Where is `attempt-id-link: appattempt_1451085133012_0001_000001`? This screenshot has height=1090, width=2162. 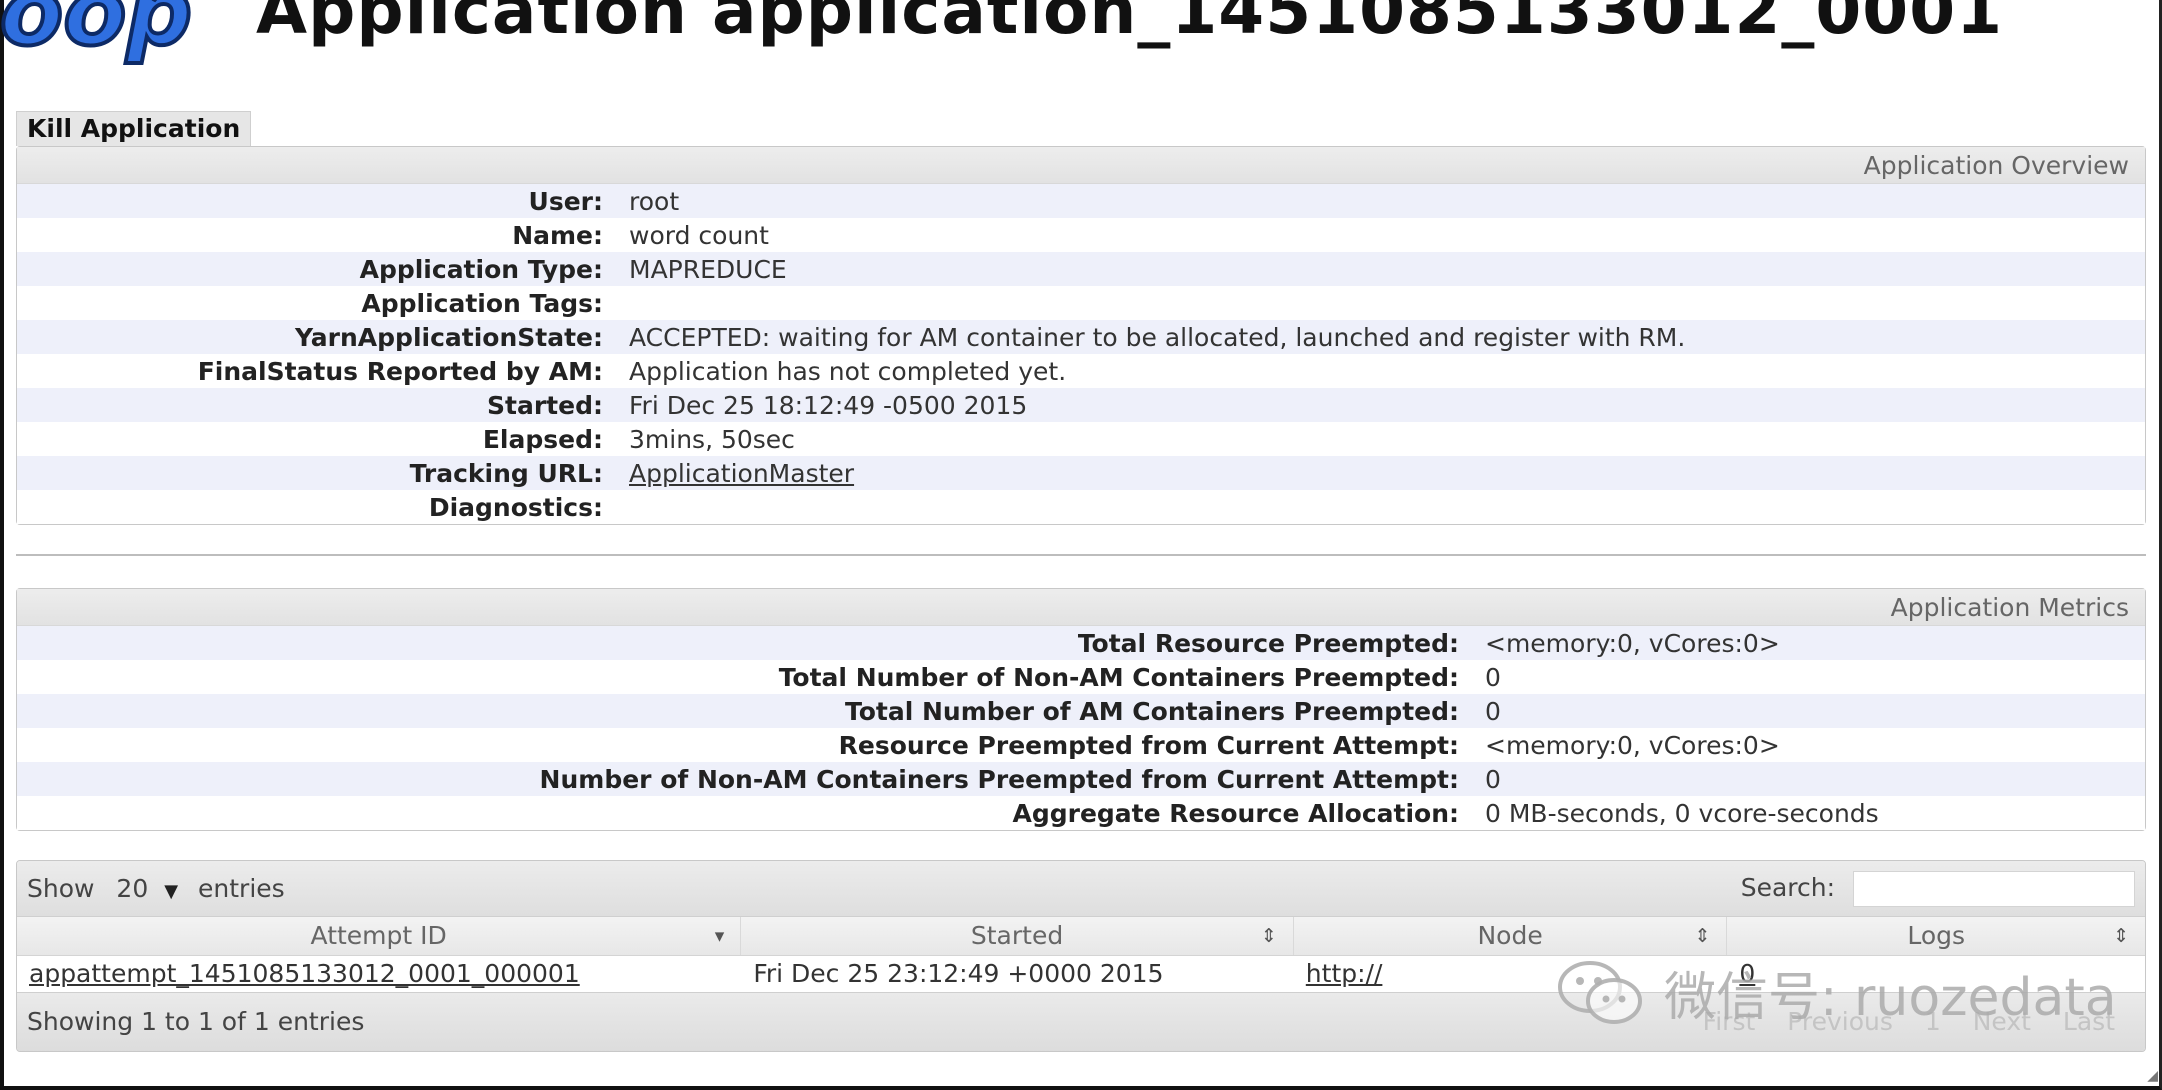
attempt-id-link: appattempt_1451085133012_0001_000001 is located at coordinates (304, 973).